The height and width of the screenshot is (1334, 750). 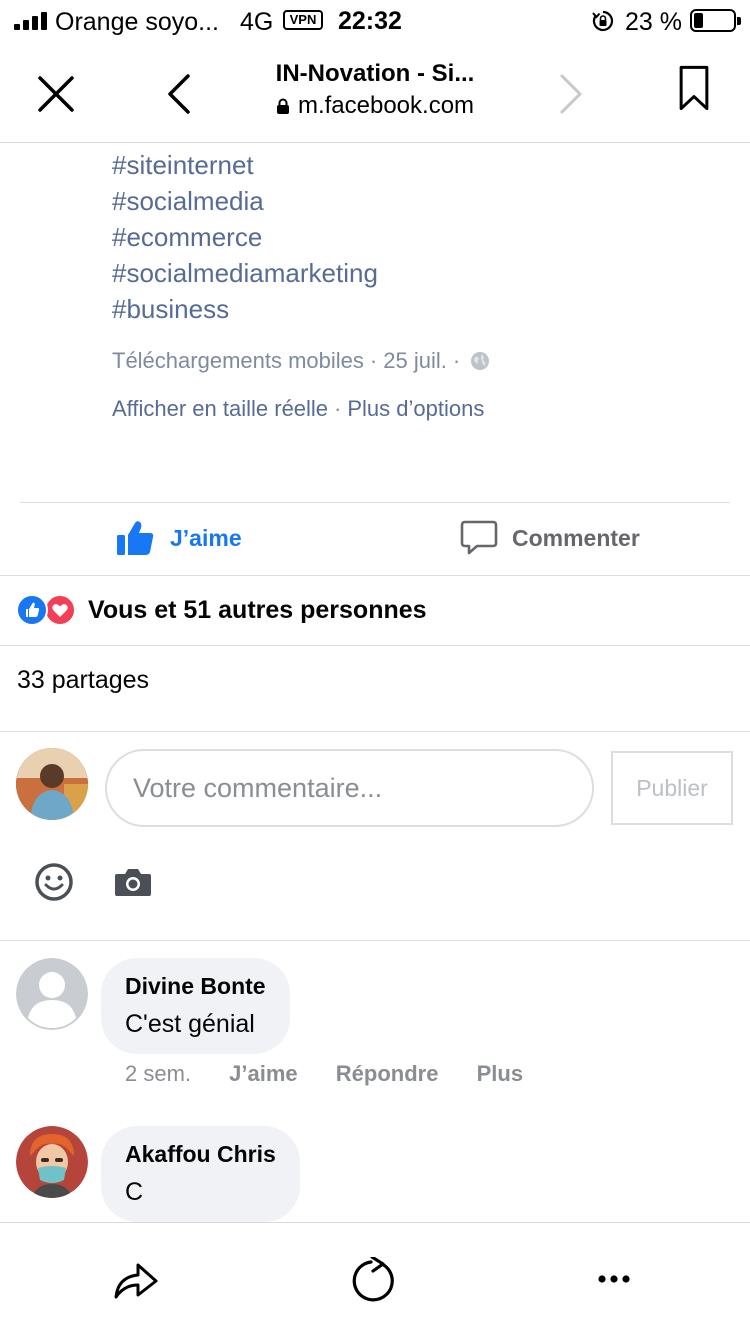 What do you see at coordinates (133, 882) in the screenshot?
I see `camera-icon` at bounding box center [133, 882].